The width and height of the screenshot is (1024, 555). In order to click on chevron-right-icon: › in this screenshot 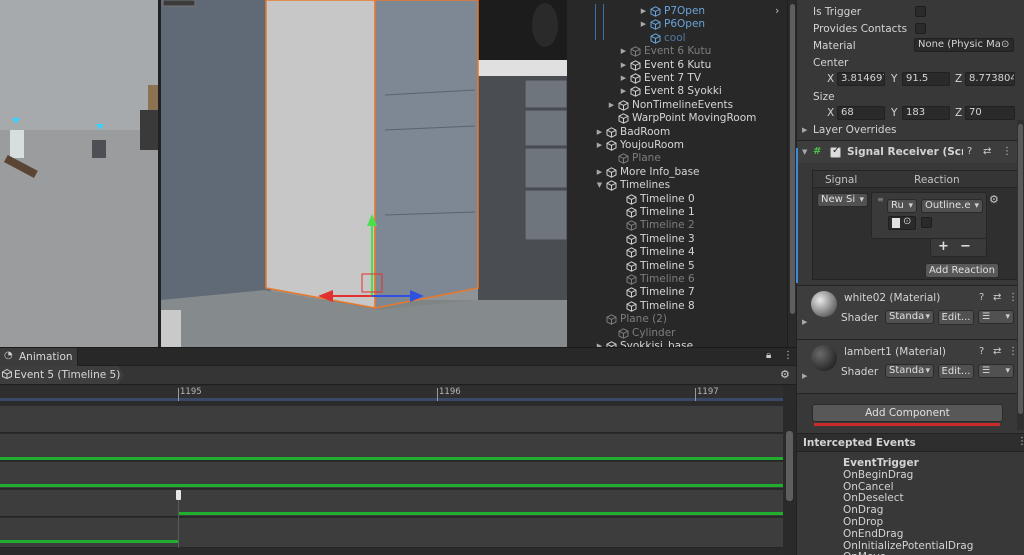, I will do `click(777, 10)`.